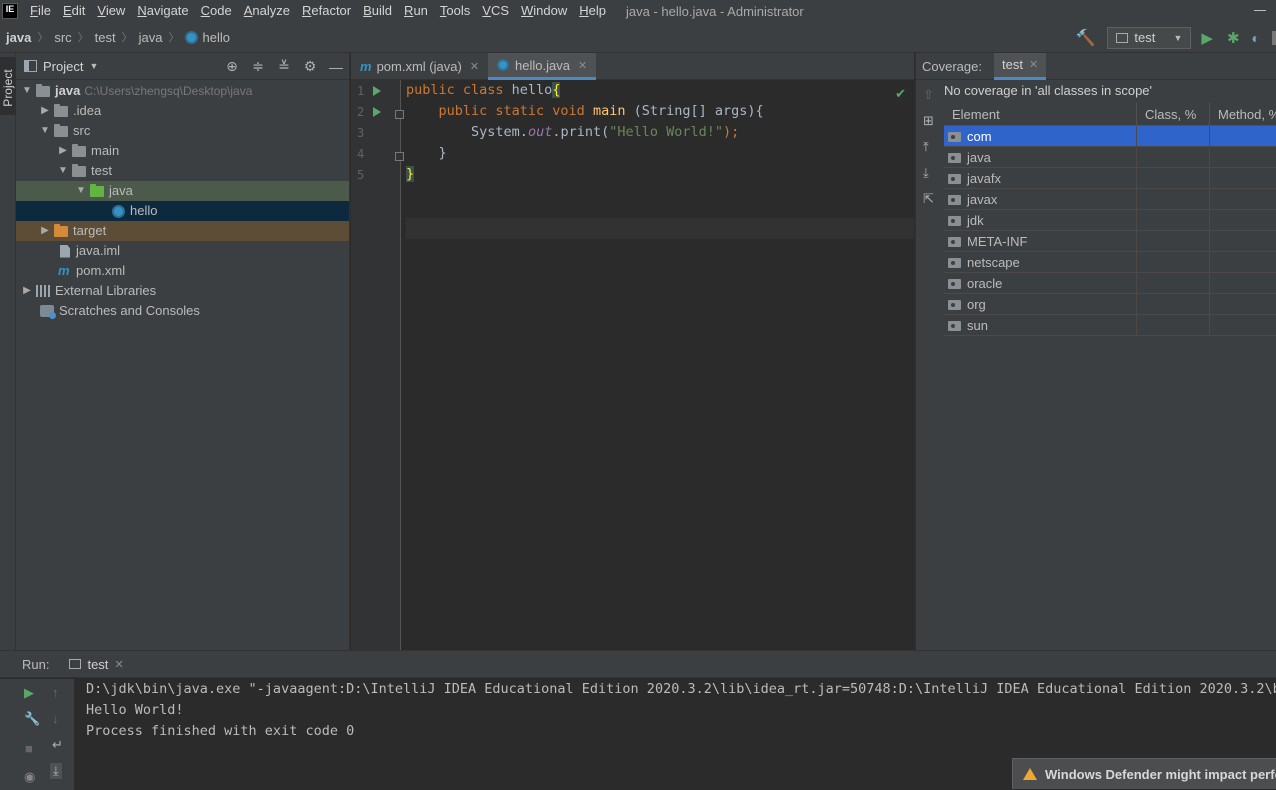 The height and width of the screenshot is (790, 1276). Describe the element at coordinates (182, 171) in the screenshot. I see `tree-item-test: ▼ test` at that location.